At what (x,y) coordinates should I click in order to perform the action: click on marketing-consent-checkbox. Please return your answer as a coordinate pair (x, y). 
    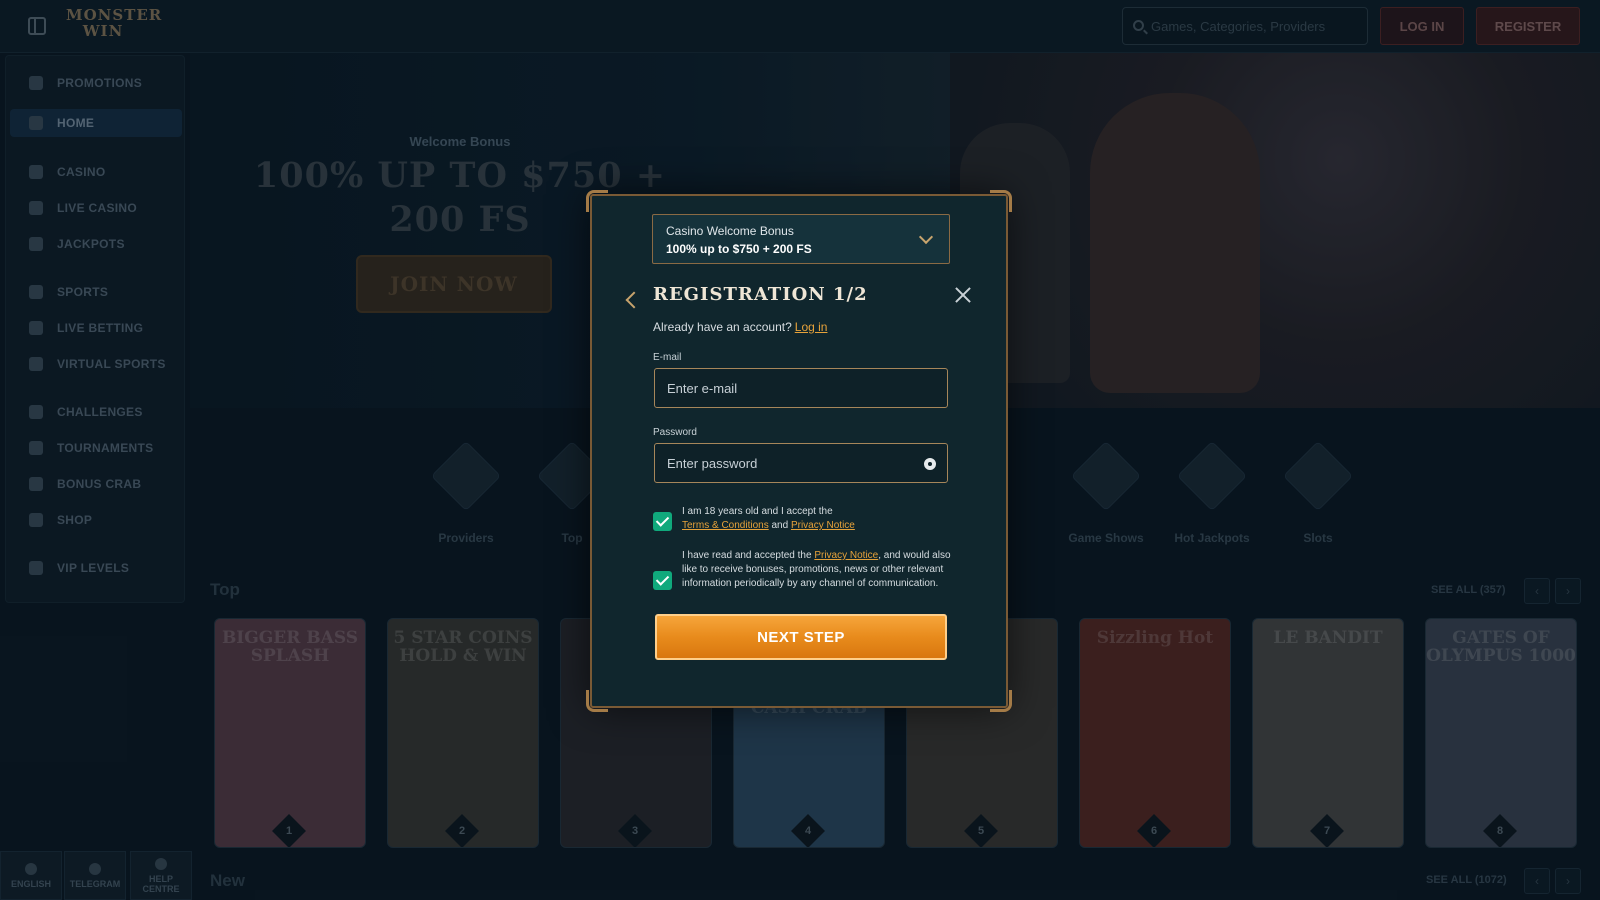
    Looking at the image, I should click on (662, 580).